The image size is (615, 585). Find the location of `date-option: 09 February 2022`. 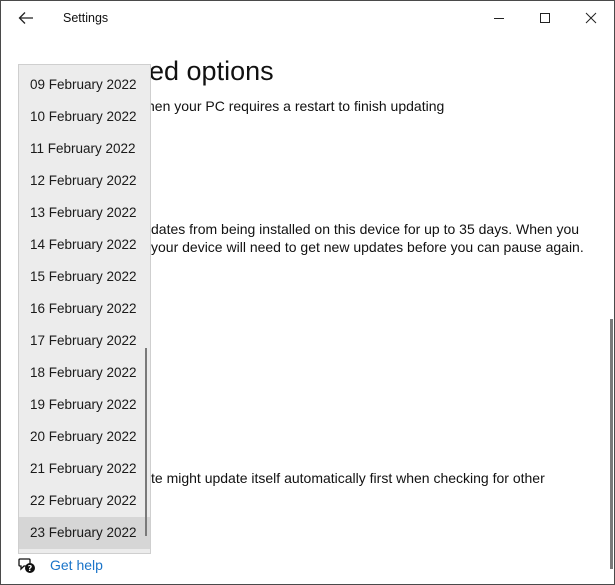

date-option: 09 February 2022 is located at coordinates (84, 85).